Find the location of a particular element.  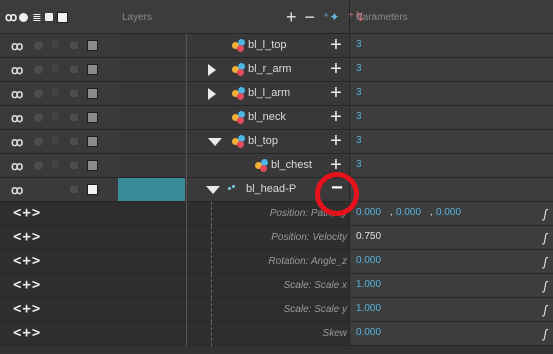

parameter-label: Skew is located at coordinates (334, 333).